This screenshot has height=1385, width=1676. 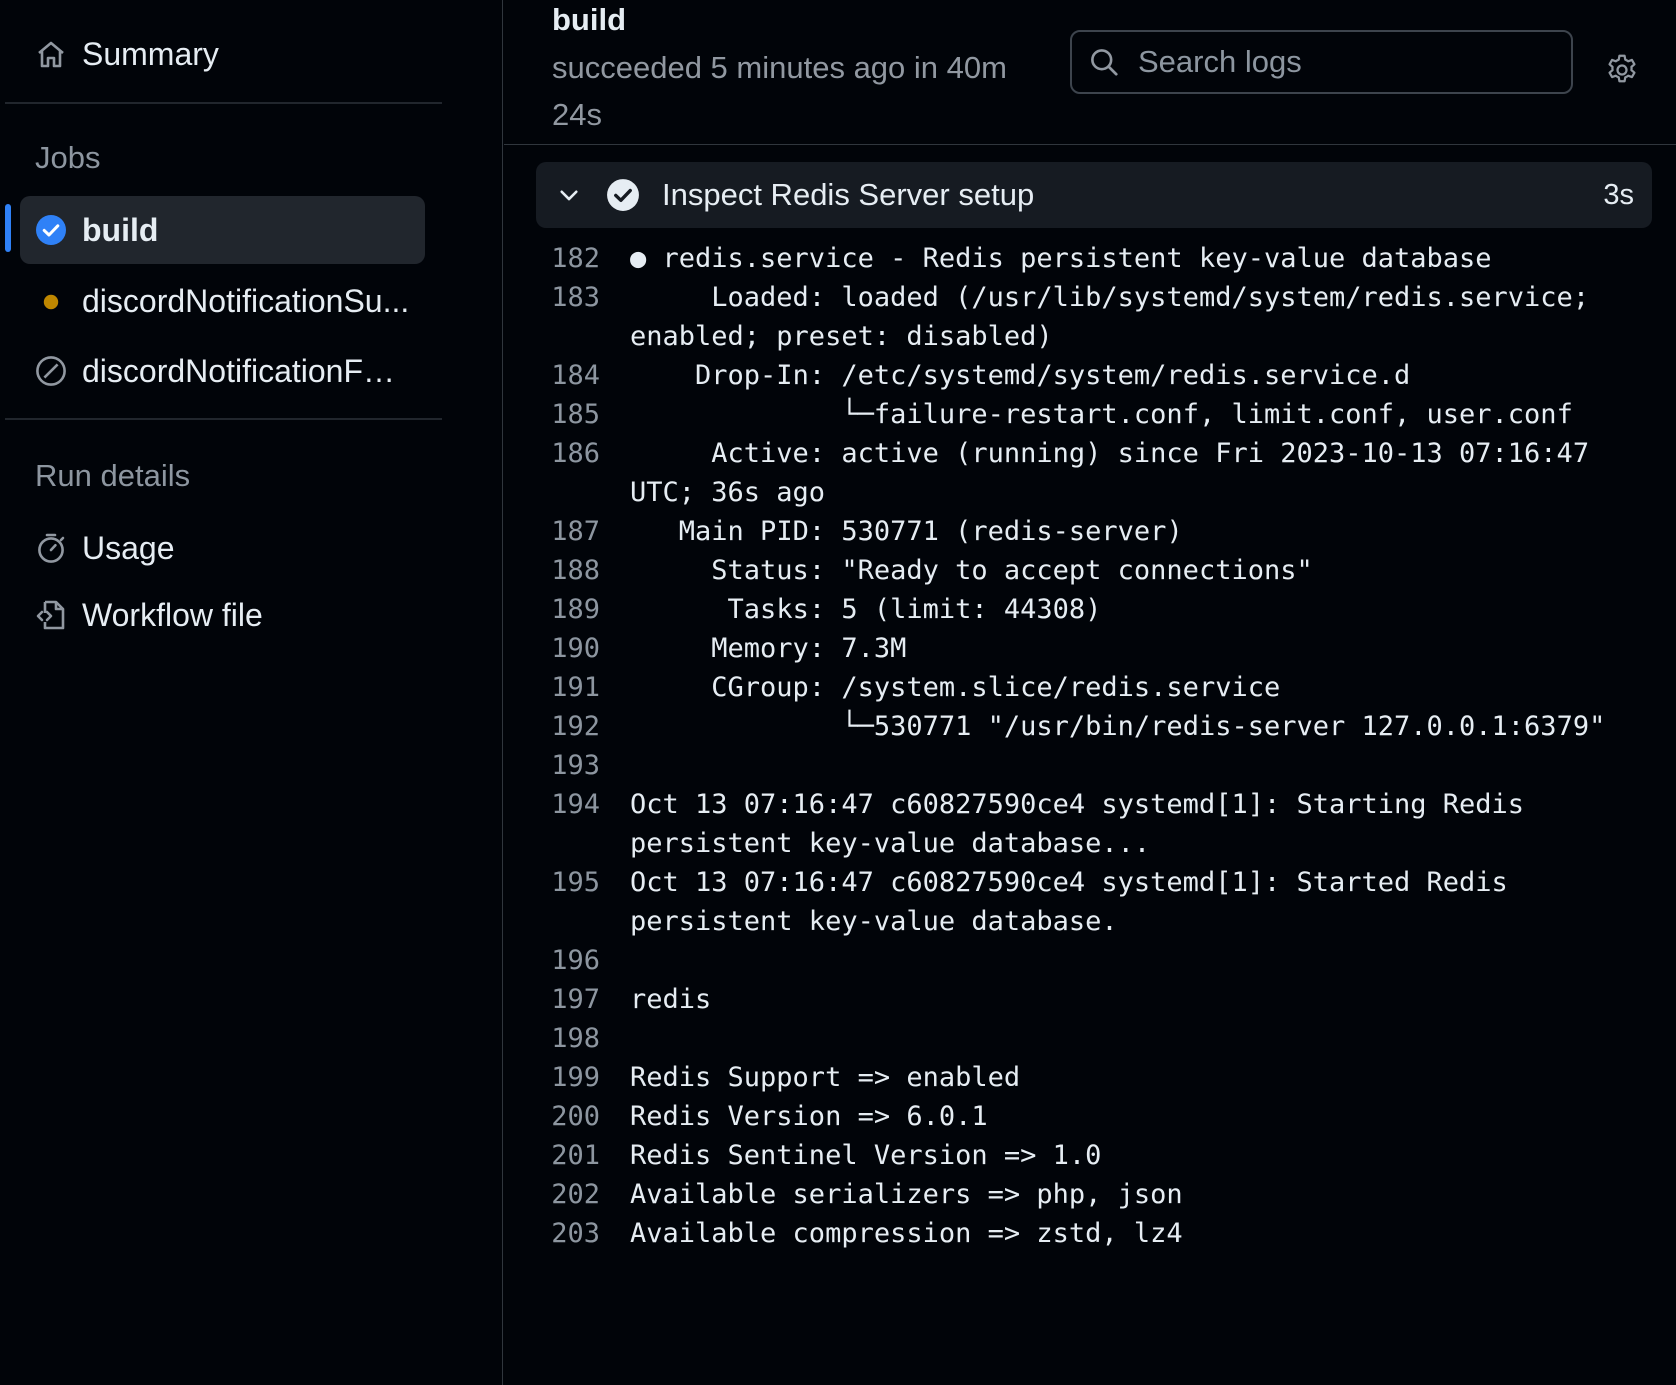 I want to click on check-circle-icon, so click(x=623, y=195).